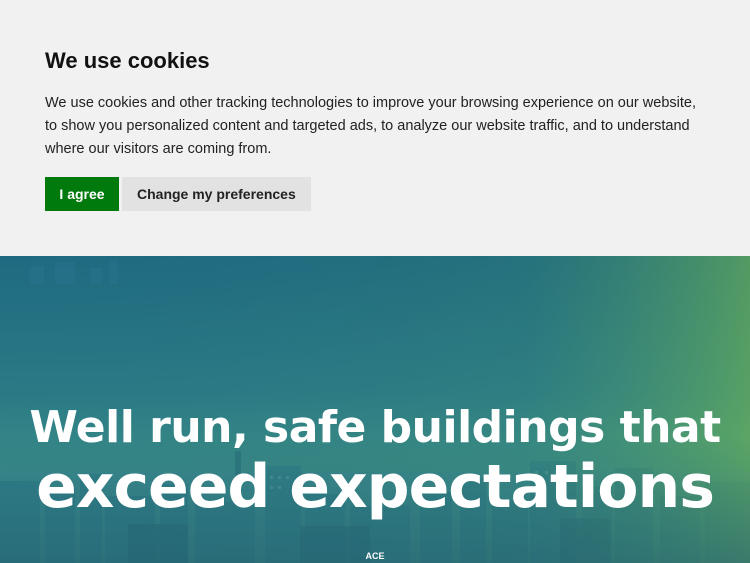 This screenshot has height=563, width=750. What do you see at coordinates (375, 194) in the screenshot?
I see `cookie-button-group: I agree Change my preferences` at bounding box center [375, 194].